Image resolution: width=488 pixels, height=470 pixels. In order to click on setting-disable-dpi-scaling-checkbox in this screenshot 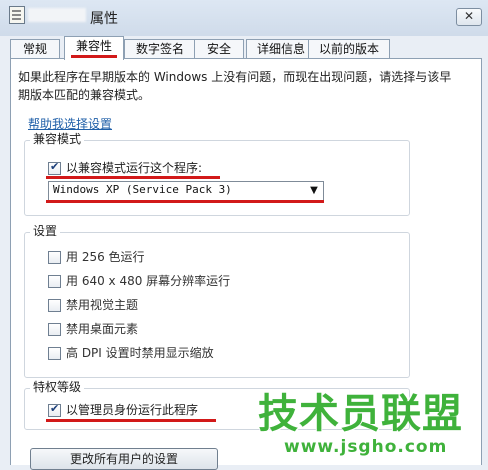, I will do `click(54, 353)`.